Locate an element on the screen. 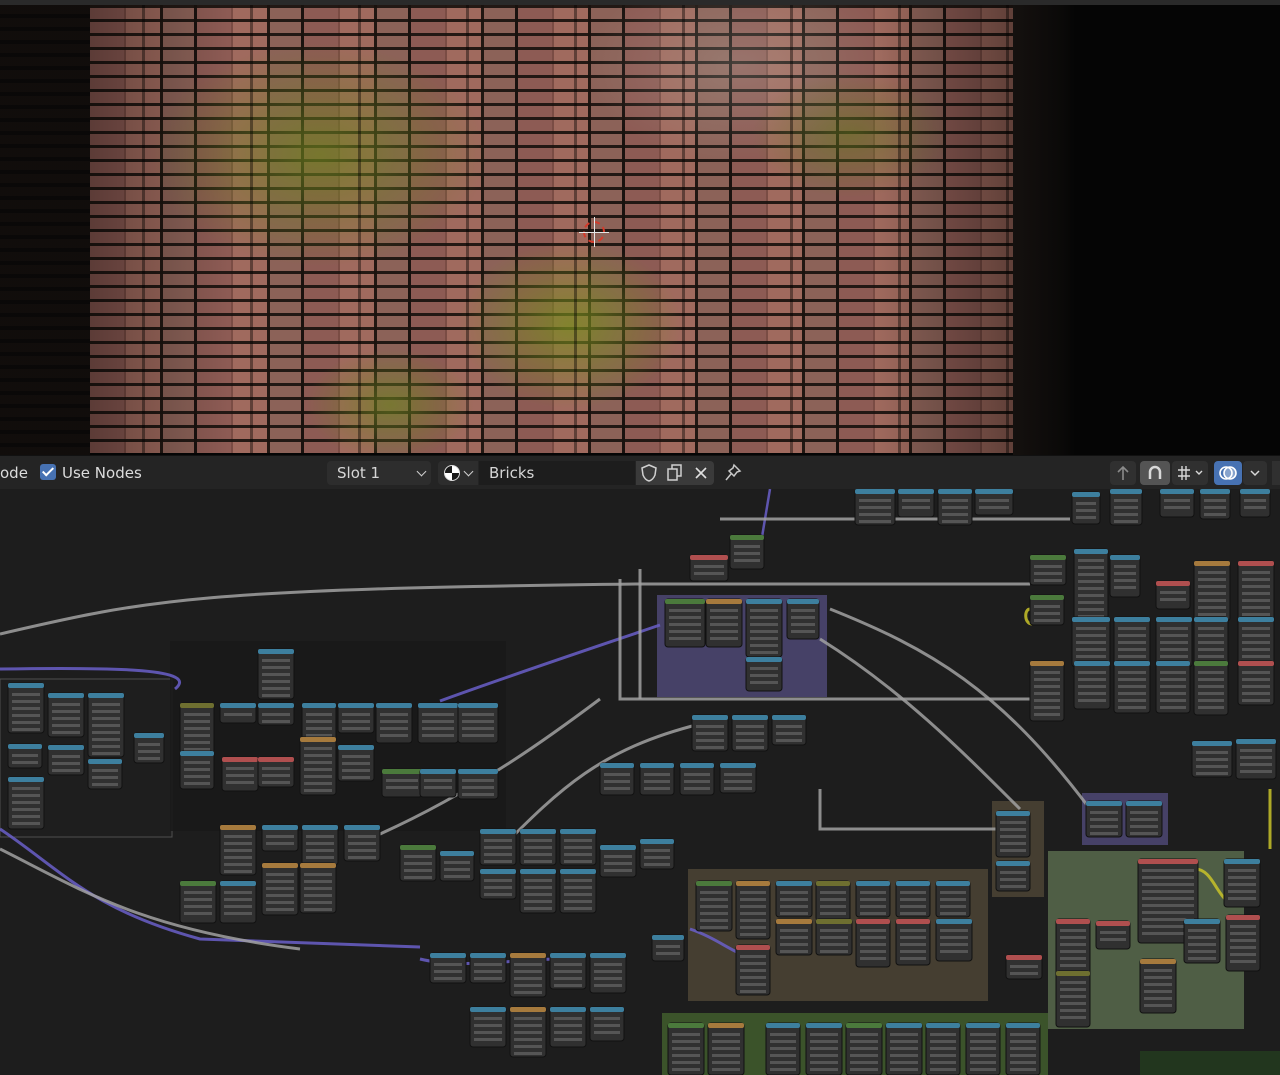  3d-cursor-icon is located at coordinates (594, 232).